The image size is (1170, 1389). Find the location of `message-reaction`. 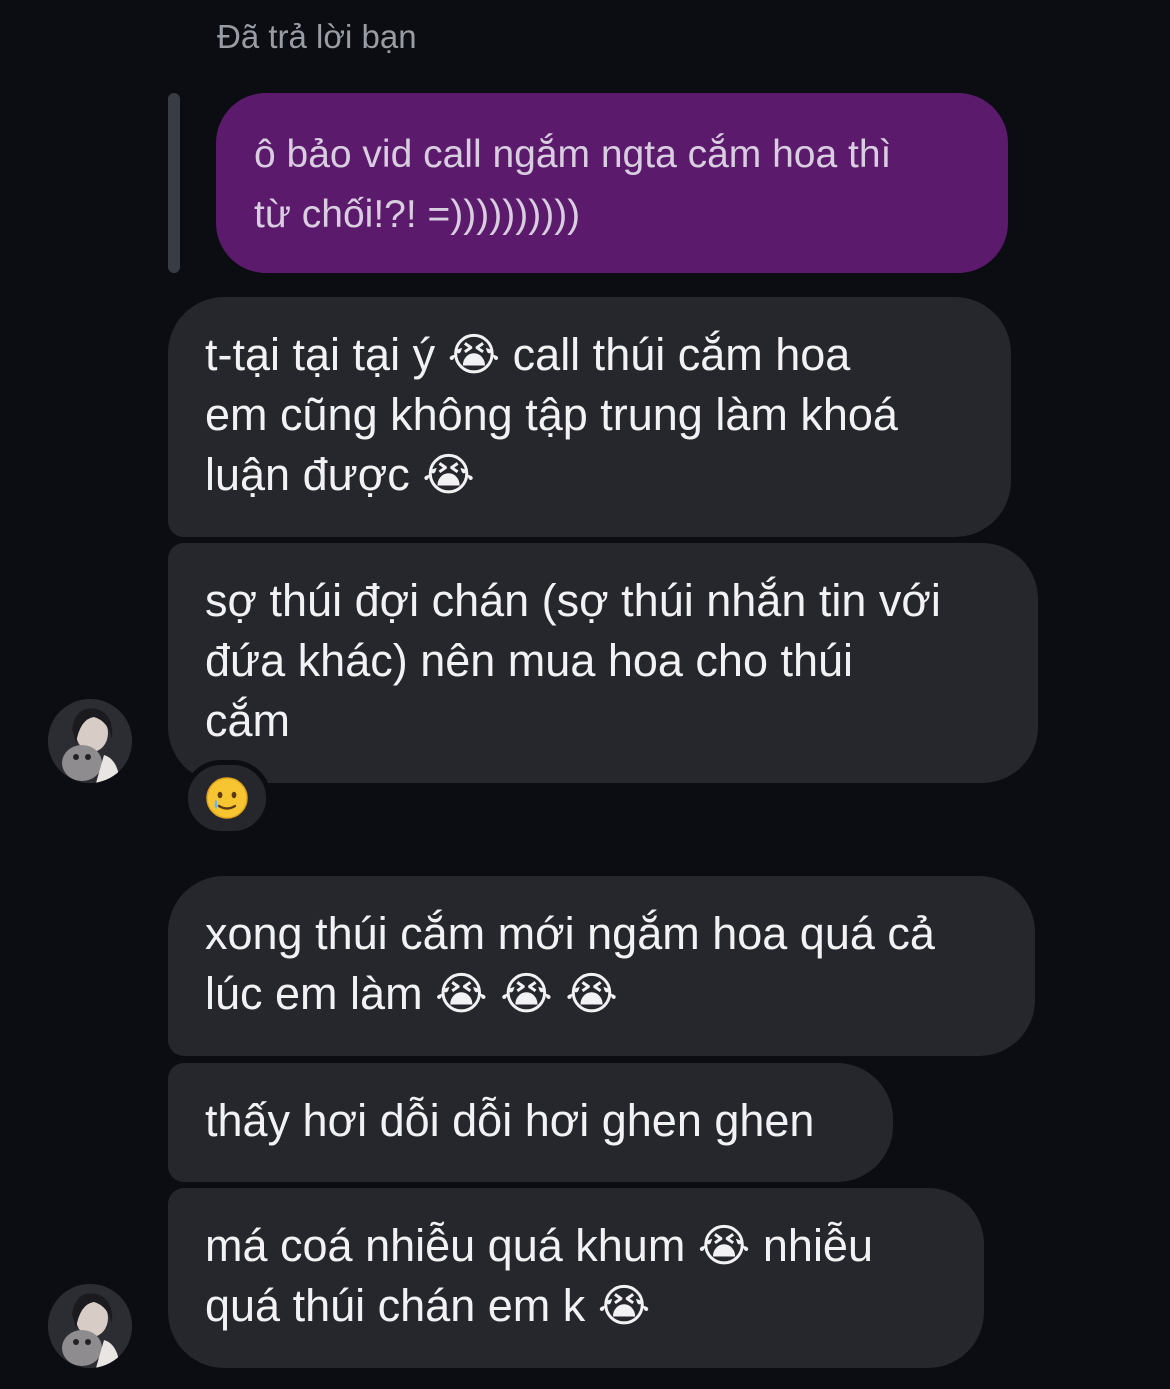

message-reaction is located at coordinates (227, 798).